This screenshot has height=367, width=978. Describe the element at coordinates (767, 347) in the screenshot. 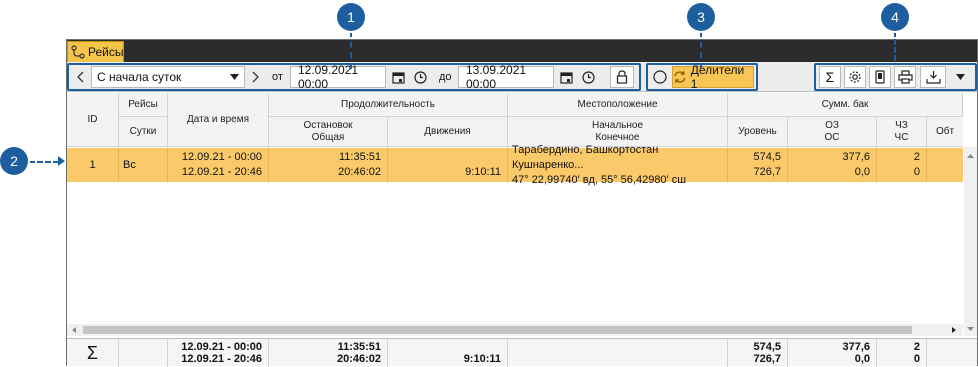

I see `total-level-start: 574,5` at that location.